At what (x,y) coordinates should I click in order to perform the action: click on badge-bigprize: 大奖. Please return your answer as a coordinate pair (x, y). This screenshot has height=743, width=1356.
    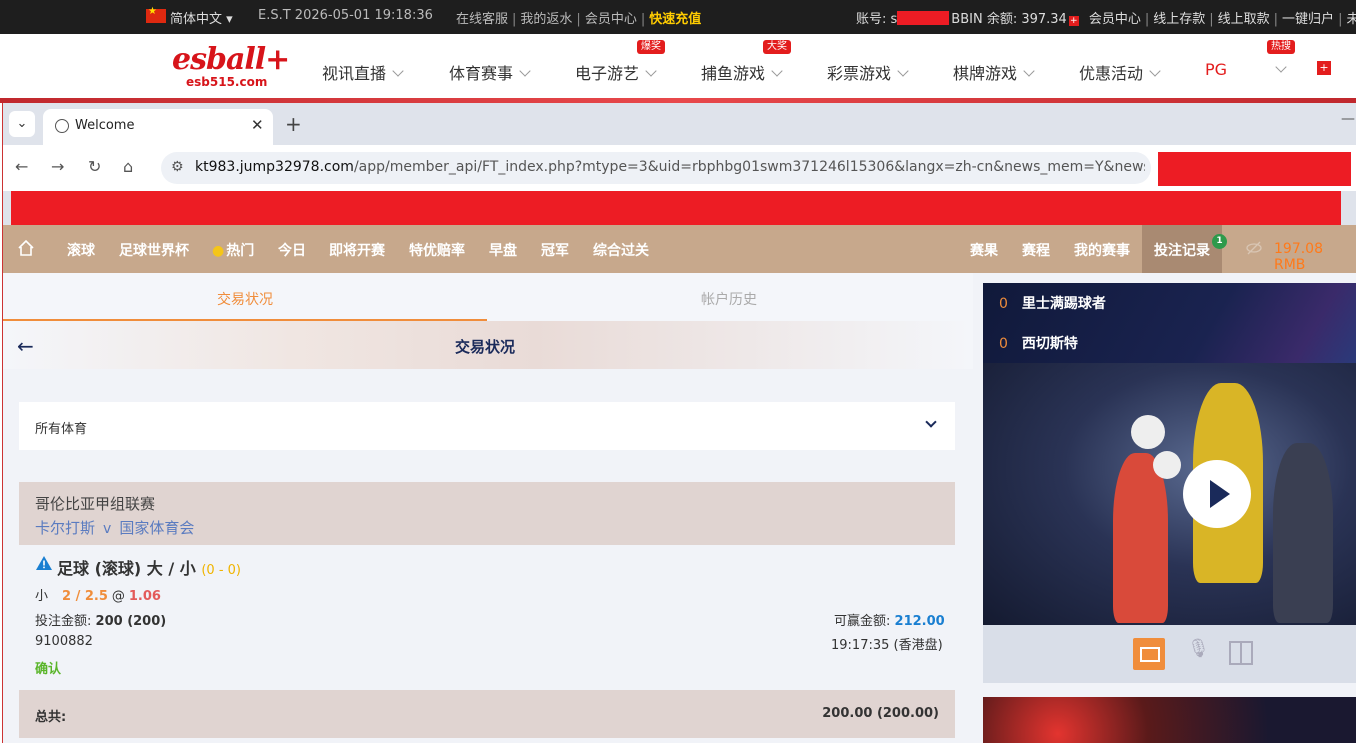
    Looking at the image, I should click on (777, 47).